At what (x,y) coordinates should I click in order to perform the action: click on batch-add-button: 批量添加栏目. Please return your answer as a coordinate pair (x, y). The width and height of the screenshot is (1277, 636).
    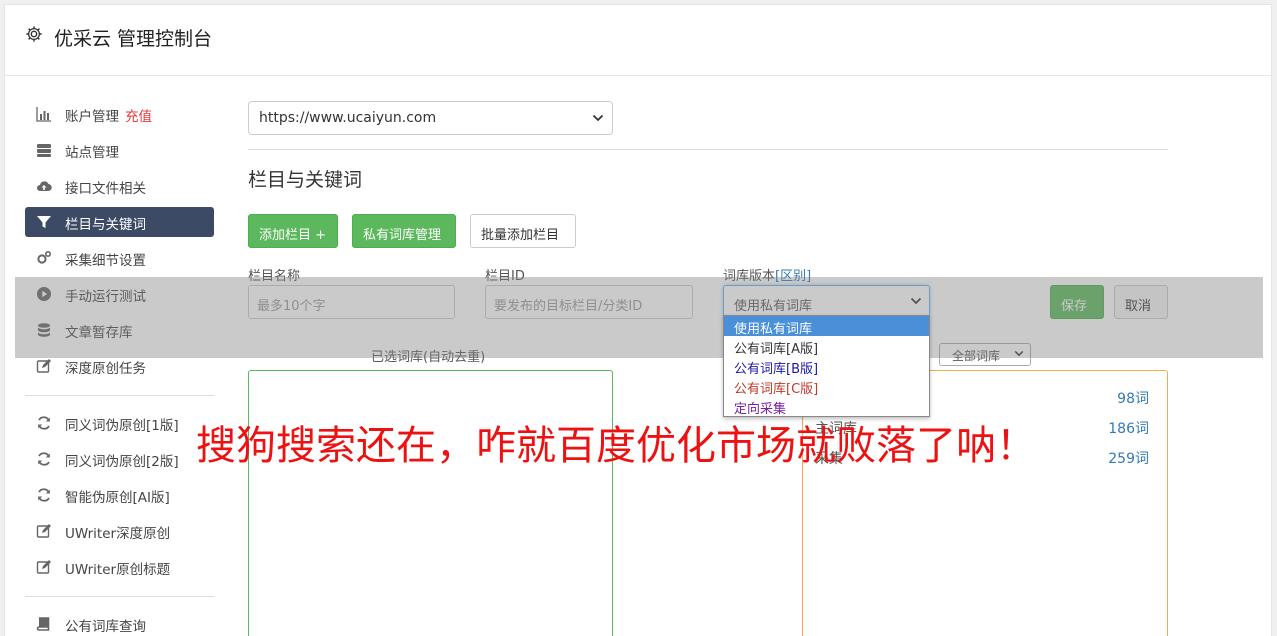
    Looking at the image, I should click on (523, 231).